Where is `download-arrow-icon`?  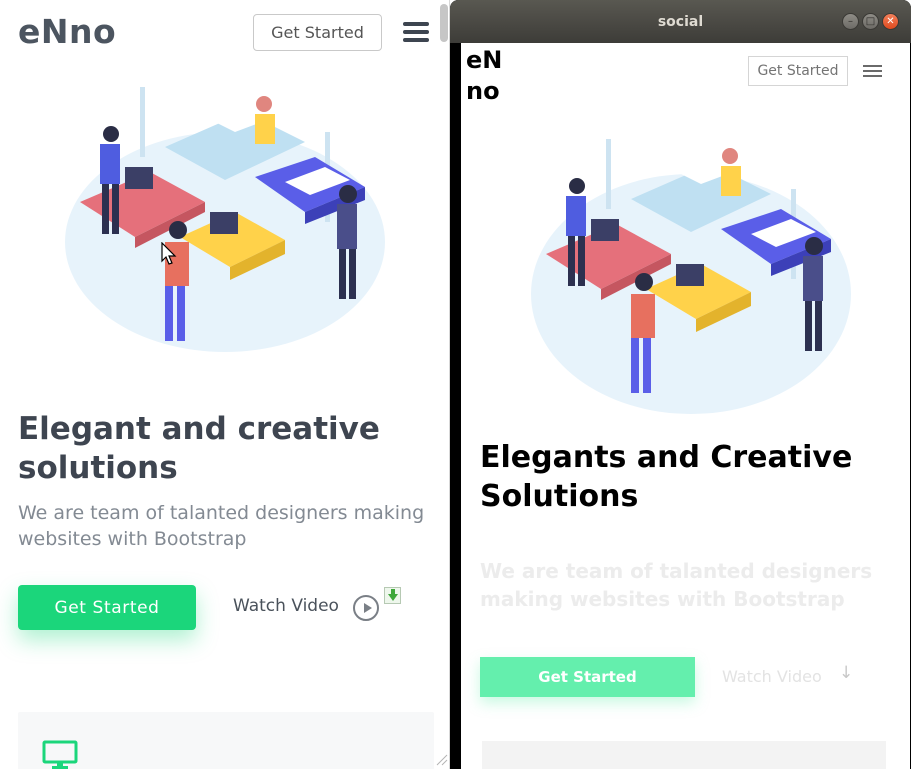
download-arrow-icon is located at coordinates (392, 595).